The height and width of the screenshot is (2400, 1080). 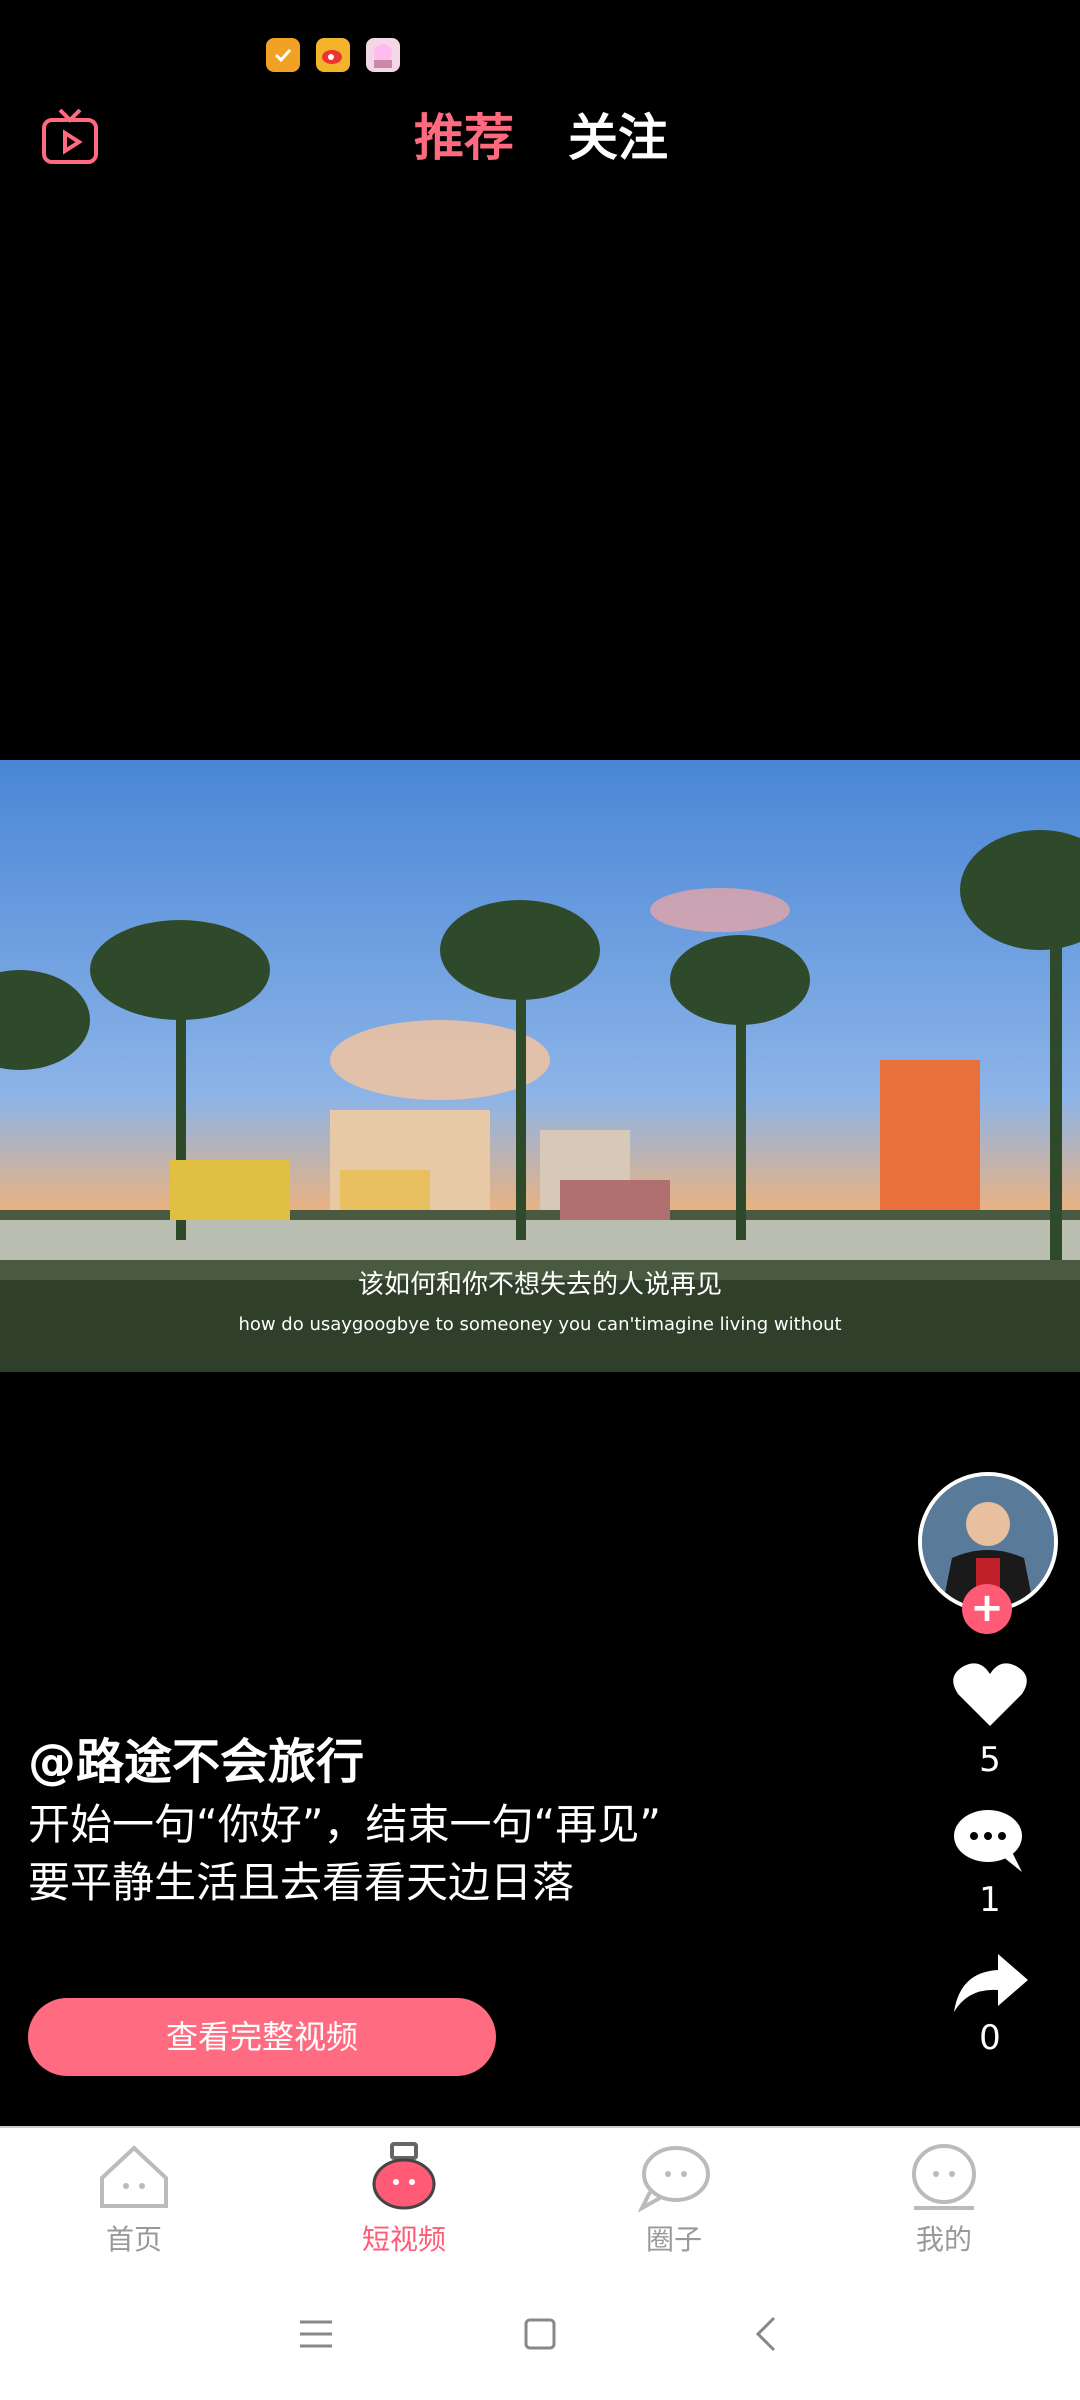 I want to click on anime-avatar-icon, so click(x=383, y=55).